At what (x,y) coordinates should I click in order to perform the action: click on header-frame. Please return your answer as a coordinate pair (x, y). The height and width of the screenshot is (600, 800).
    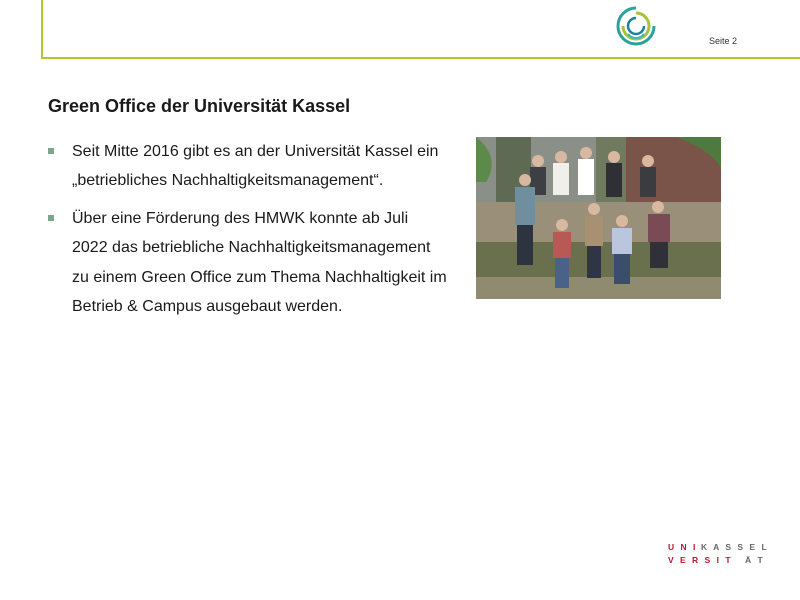
    Looking at the image, I should click on (420, 29).